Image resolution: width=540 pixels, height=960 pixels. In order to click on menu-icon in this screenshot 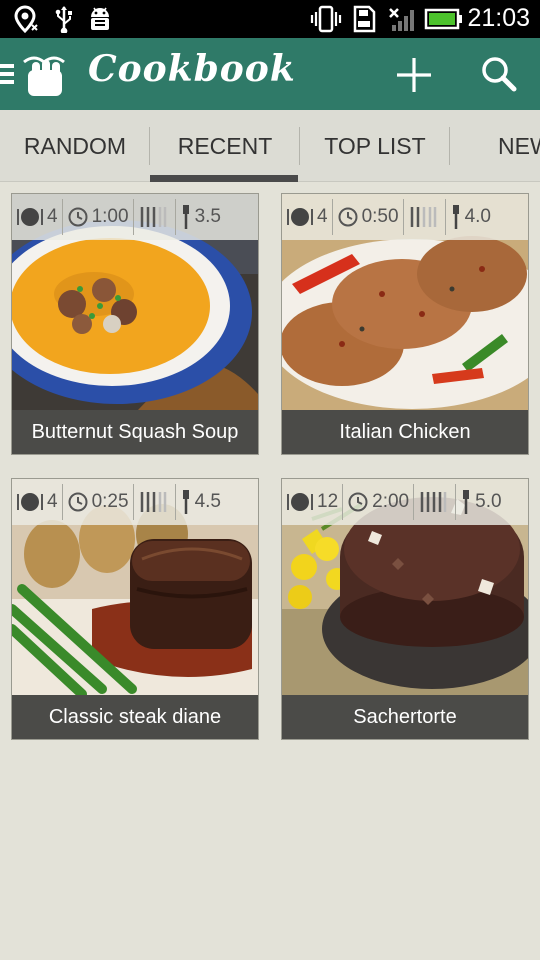, I will do `click(8, 76)`.